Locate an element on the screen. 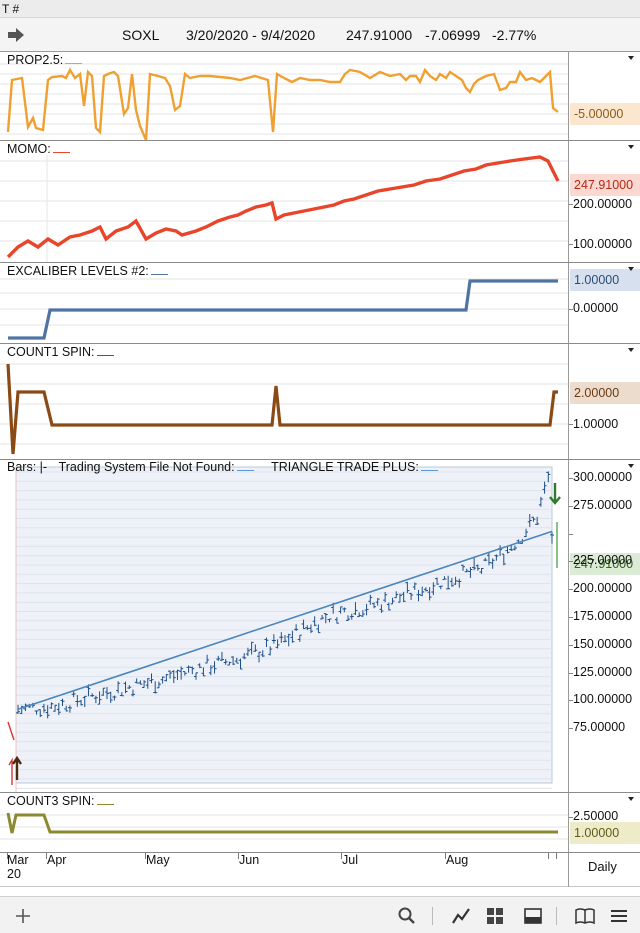 This screenshot has width=640, height=933. momo-pane: MOMO: 247.91000 200.00000 100.00000 is located at coordinates (320, 202).